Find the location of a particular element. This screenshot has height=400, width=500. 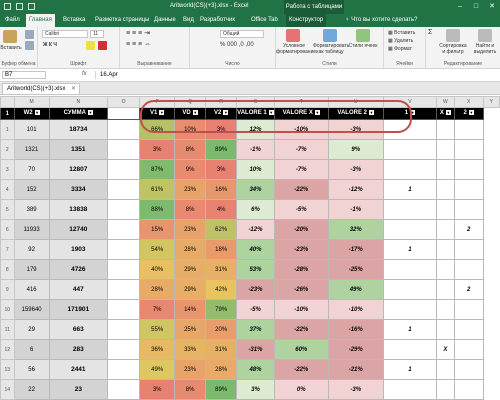

cell-valore-2: -25% is located at coordinates (355, 269).